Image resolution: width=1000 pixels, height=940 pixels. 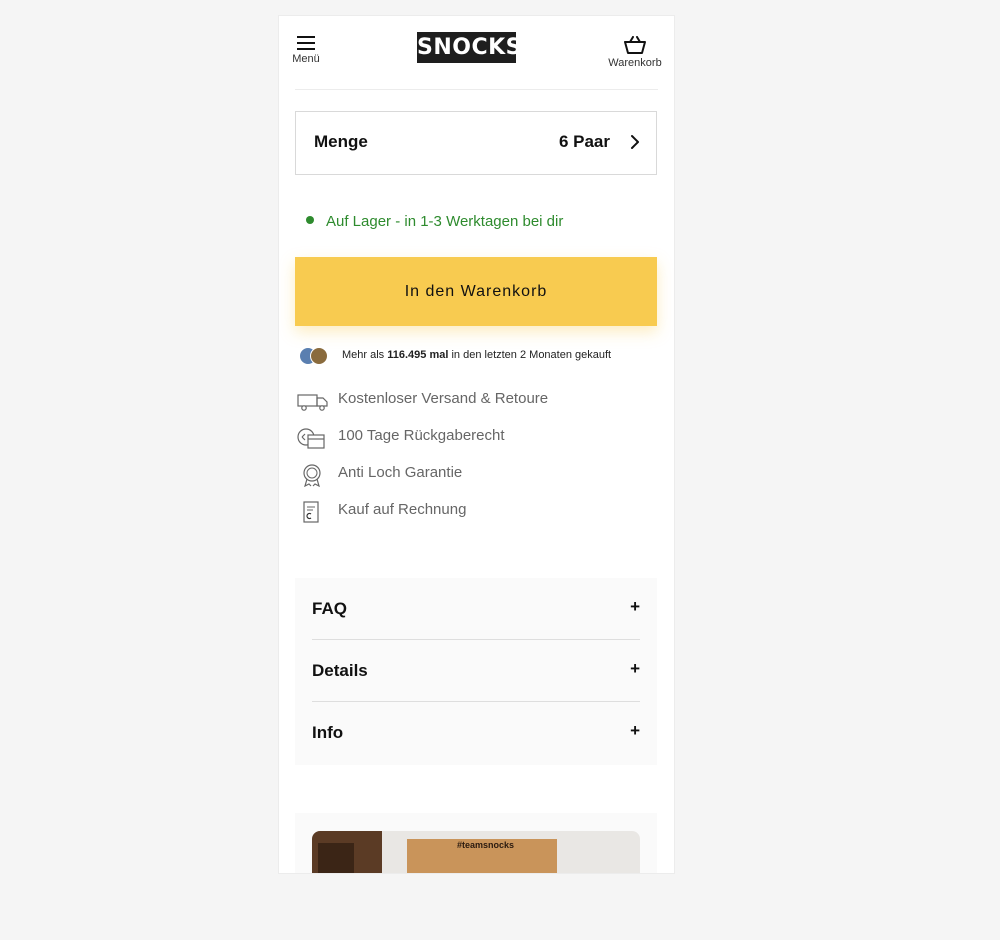 I want to click on avatar, so click(x=319, y=356).